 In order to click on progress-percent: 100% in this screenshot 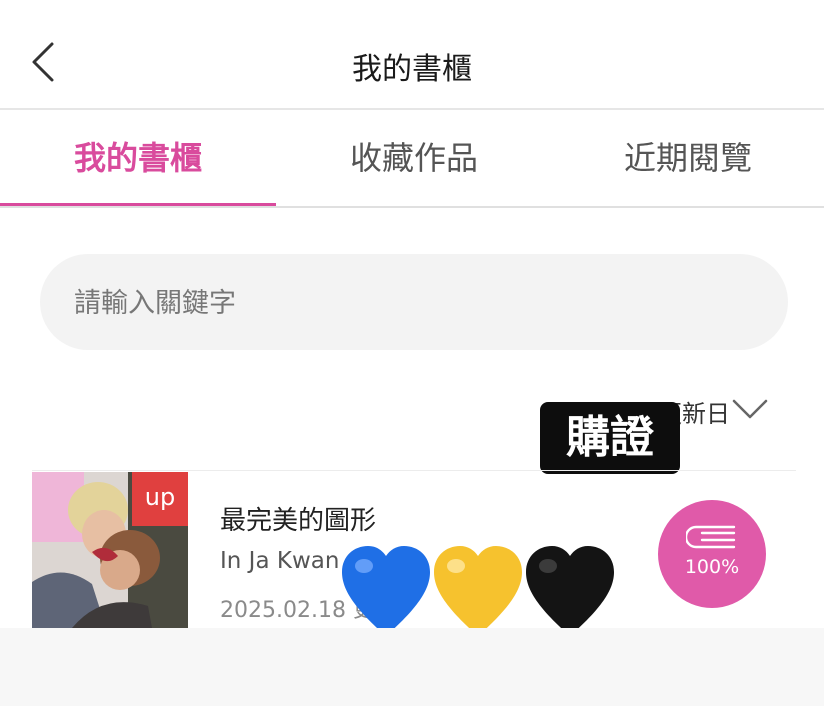, I will do `click(712, 567)`.